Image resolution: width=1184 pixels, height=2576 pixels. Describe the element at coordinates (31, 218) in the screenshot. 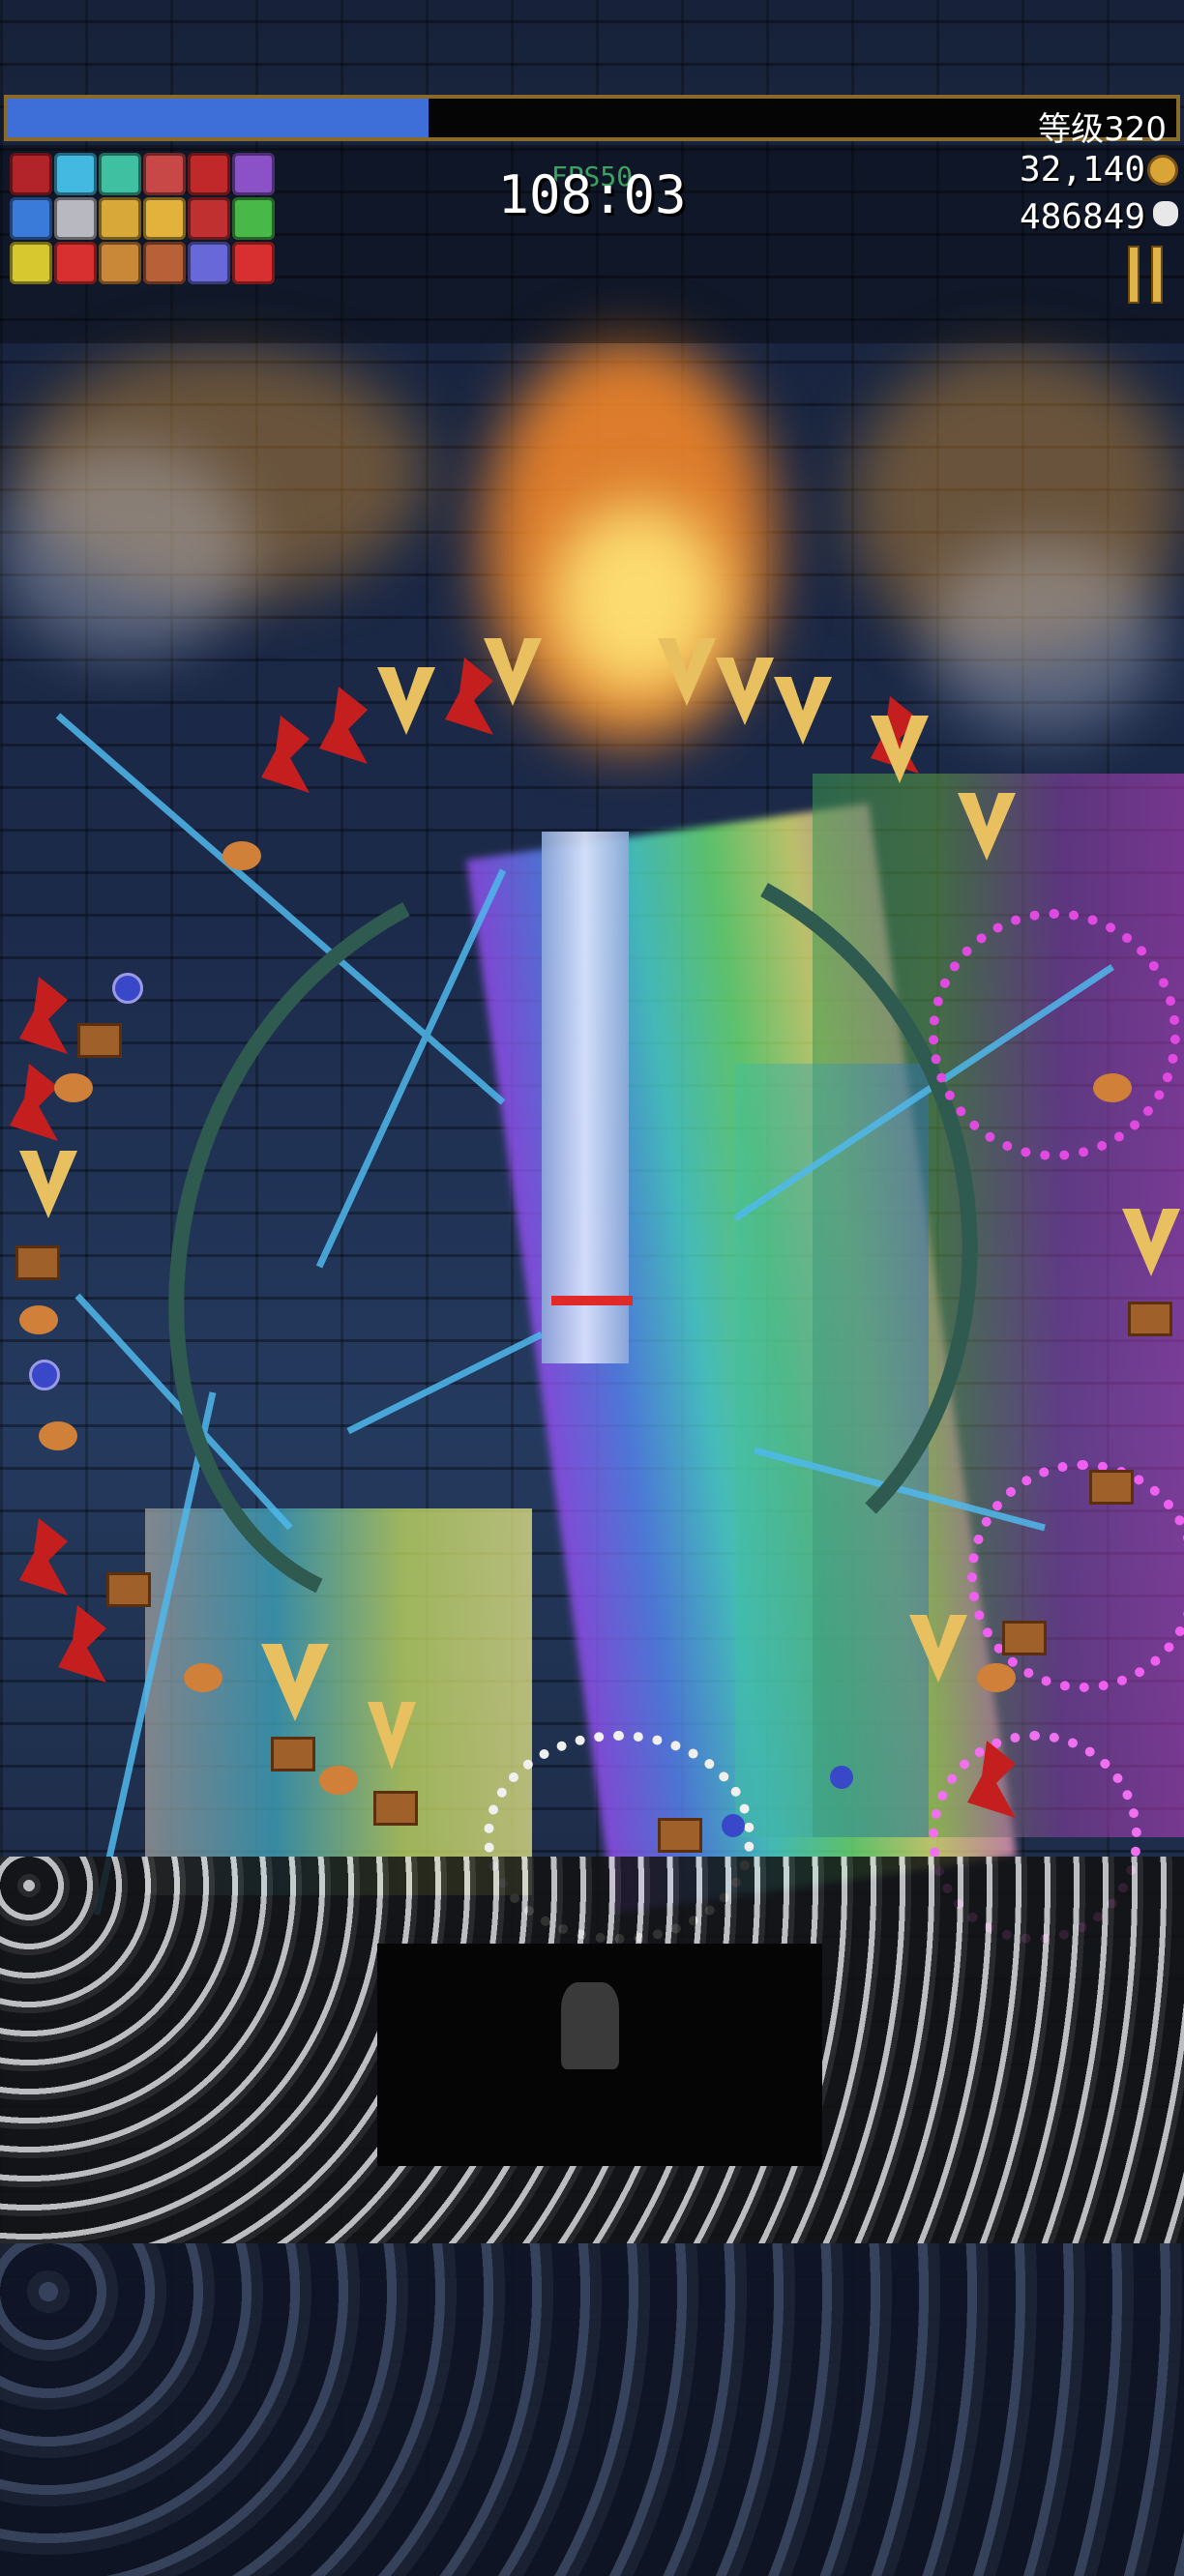

I see `clover-icon` at that location.